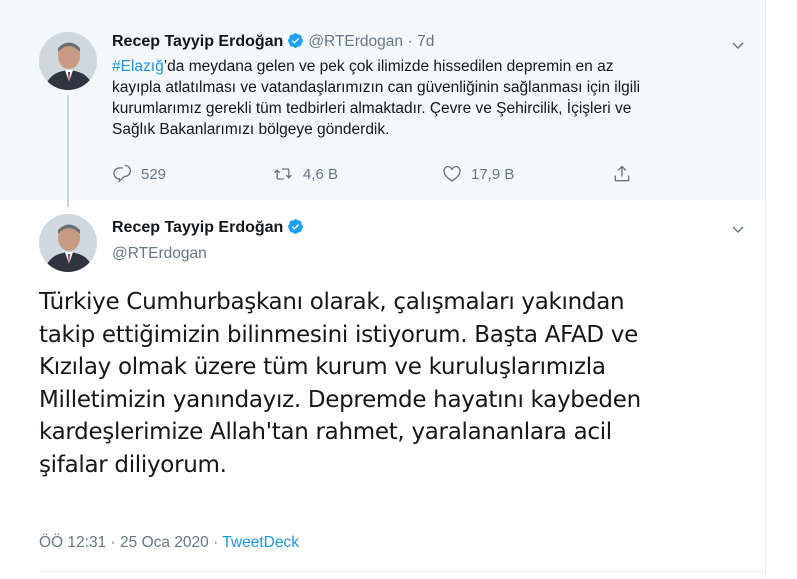 The height and width of the screenshot is (579, 797). What do you see at coordinates (321, 174) in the screenshot?
I see `retweet-count: 4,6 B` at bounding box center [321, 174].